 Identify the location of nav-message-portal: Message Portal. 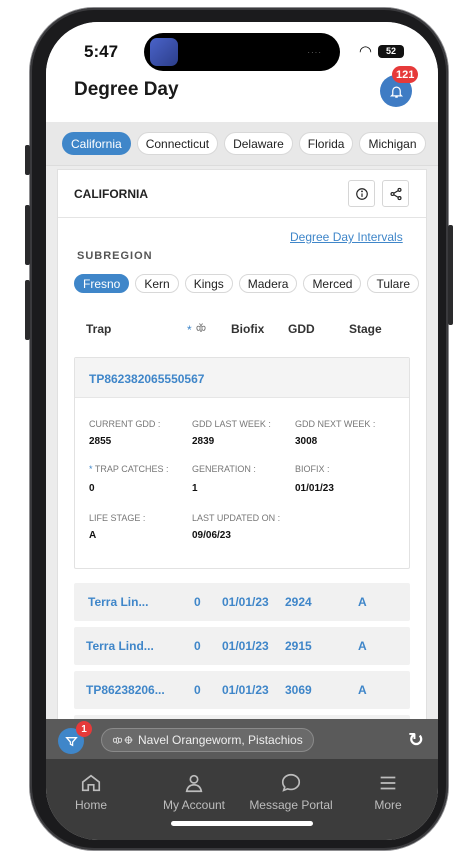
(291, 792).